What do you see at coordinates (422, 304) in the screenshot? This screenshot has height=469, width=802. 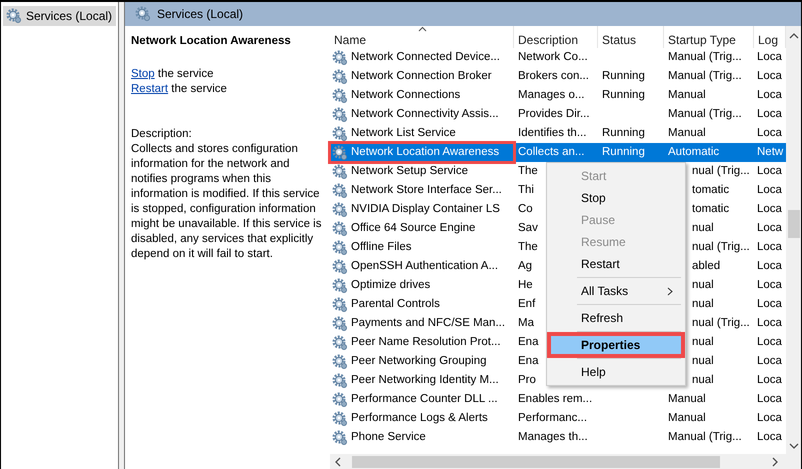 I see `name-cell: Parental Controls` at bounding box center [422, 304].